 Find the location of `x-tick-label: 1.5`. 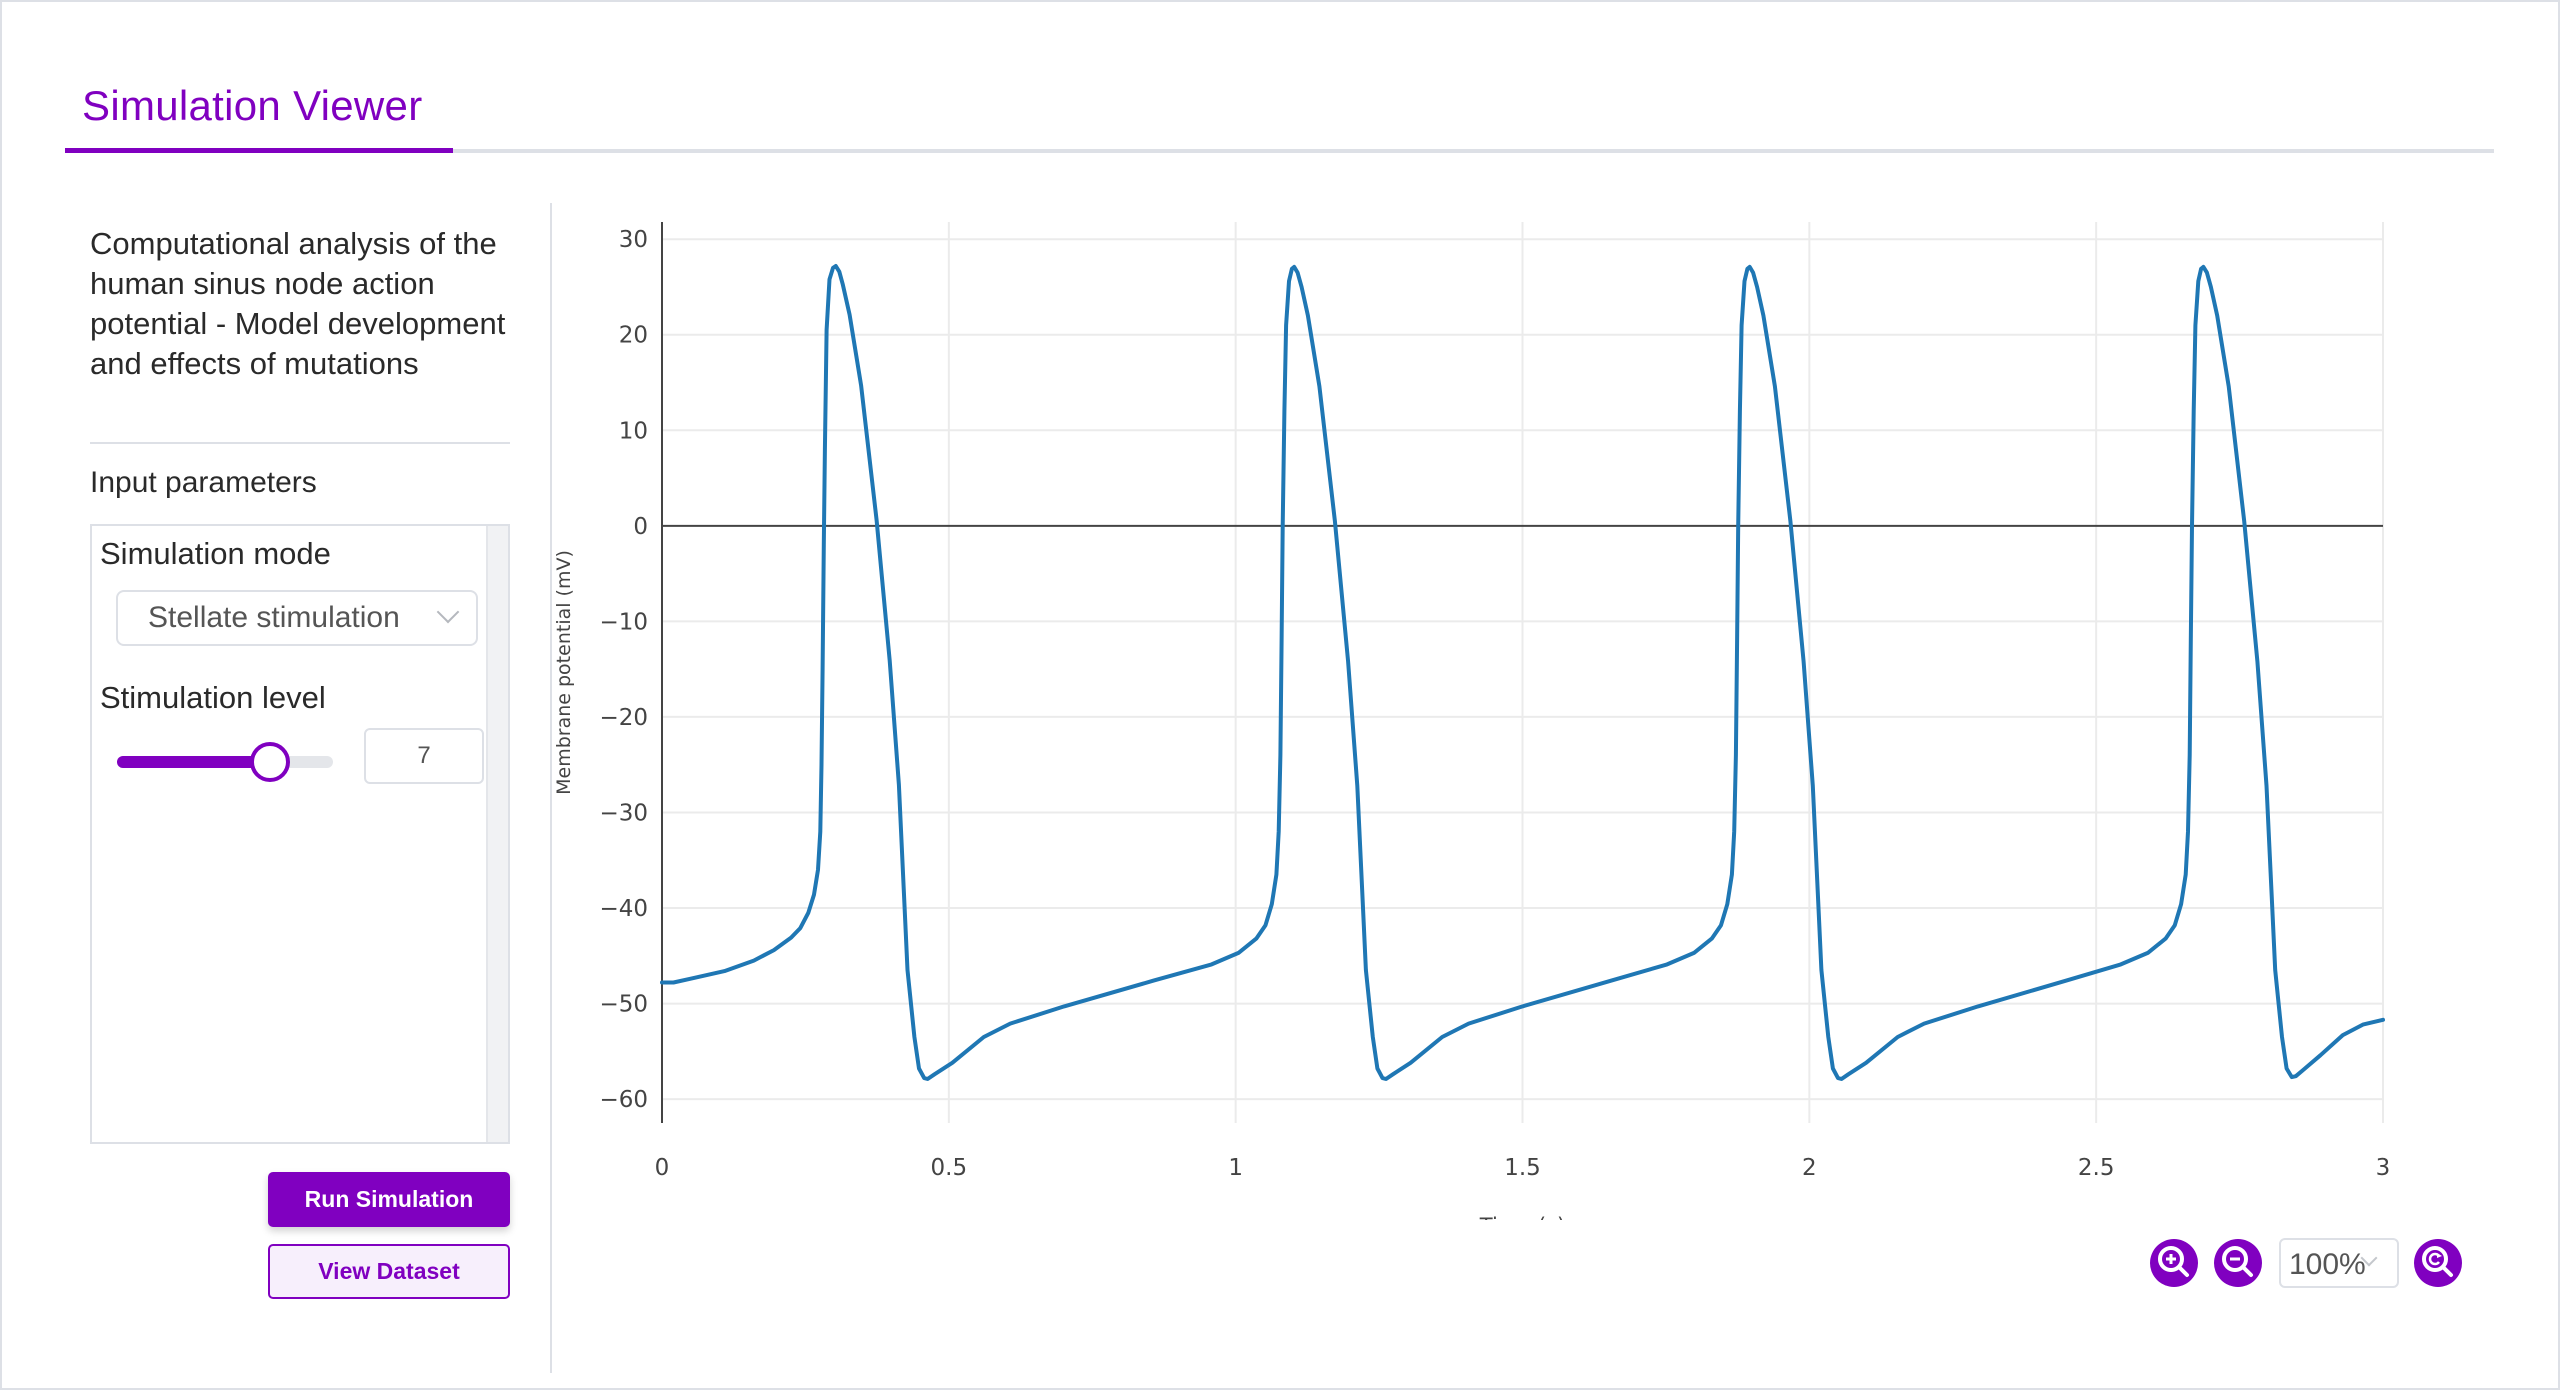

x-tick-label: 1.5 is located at coordinates (1522, 1168).